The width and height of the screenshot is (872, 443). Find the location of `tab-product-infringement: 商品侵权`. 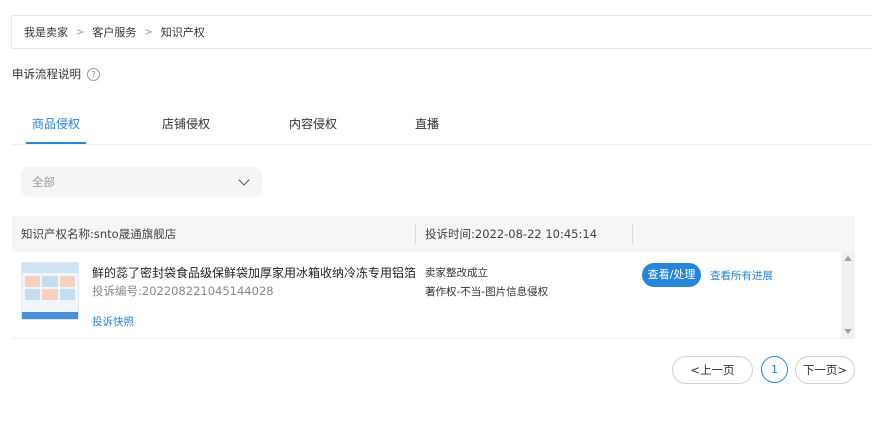

tab-product-infringement: 商品侵权 is located at coordinates (56, 125).